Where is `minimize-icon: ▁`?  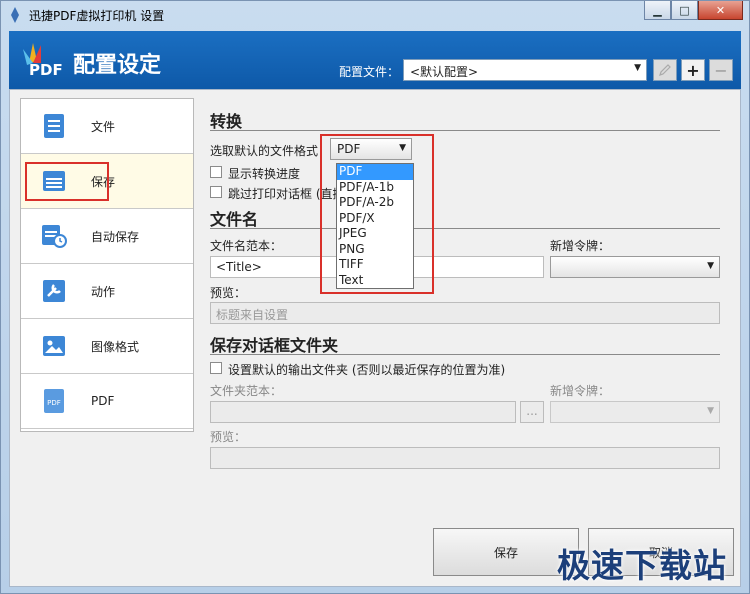
minimize-icon: ▁ is located at coordinates (657, 10).